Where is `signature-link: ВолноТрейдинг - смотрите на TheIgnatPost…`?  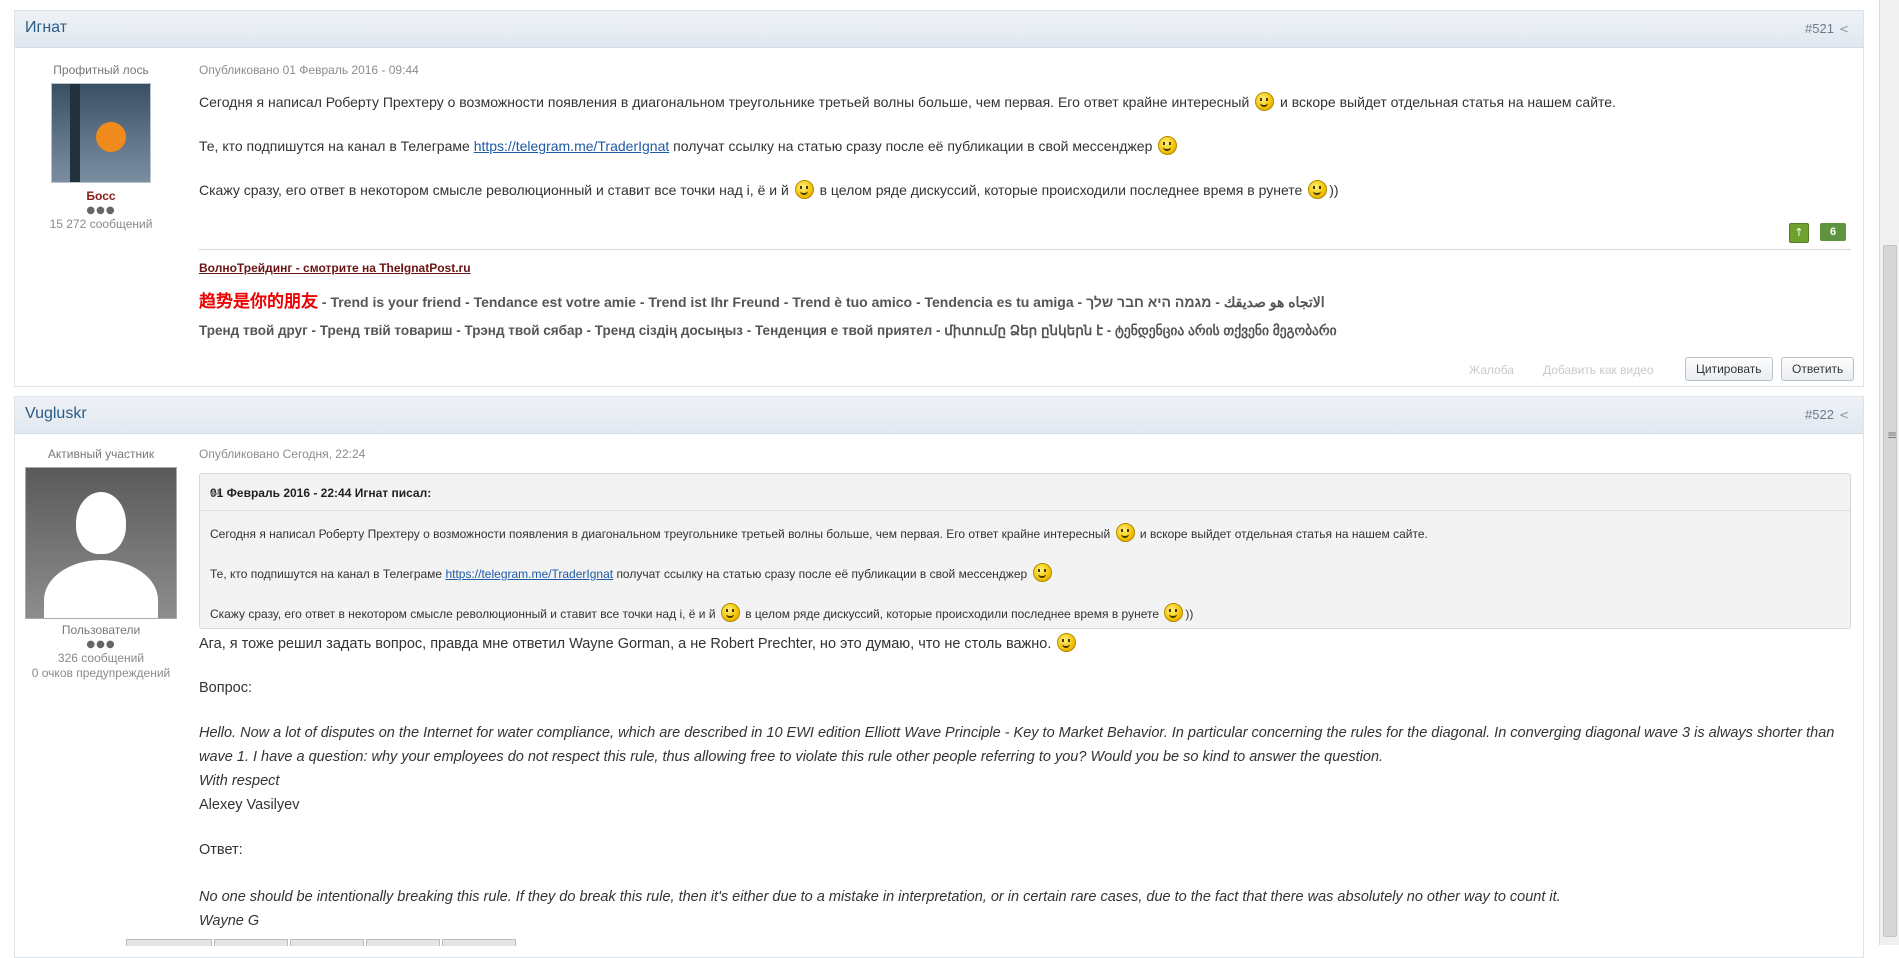
signature-link: ВолноТрейдинг - смотрите на TheIgnatPost… is located at coordinates (335, 268).